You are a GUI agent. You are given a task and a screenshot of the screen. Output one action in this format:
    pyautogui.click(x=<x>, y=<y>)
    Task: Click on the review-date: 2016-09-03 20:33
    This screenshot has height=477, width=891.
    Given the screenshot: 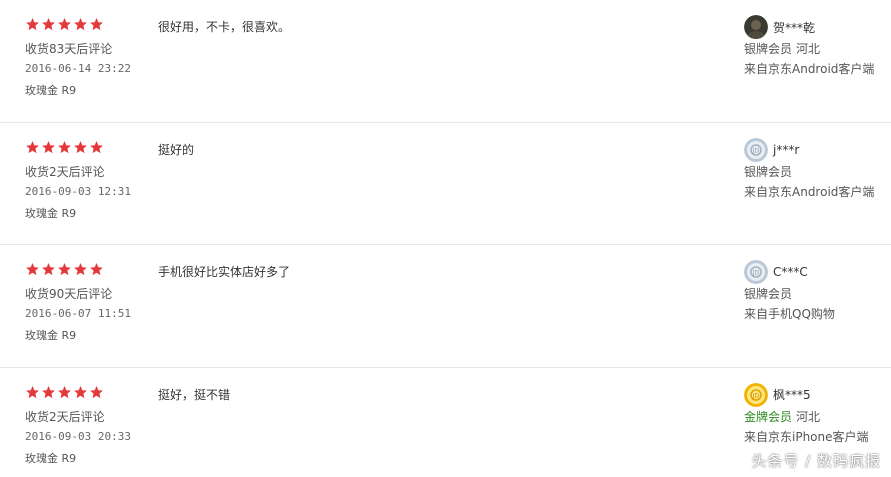 What is the action you would take?
    pyautogui.click(x=78, y=436)
    